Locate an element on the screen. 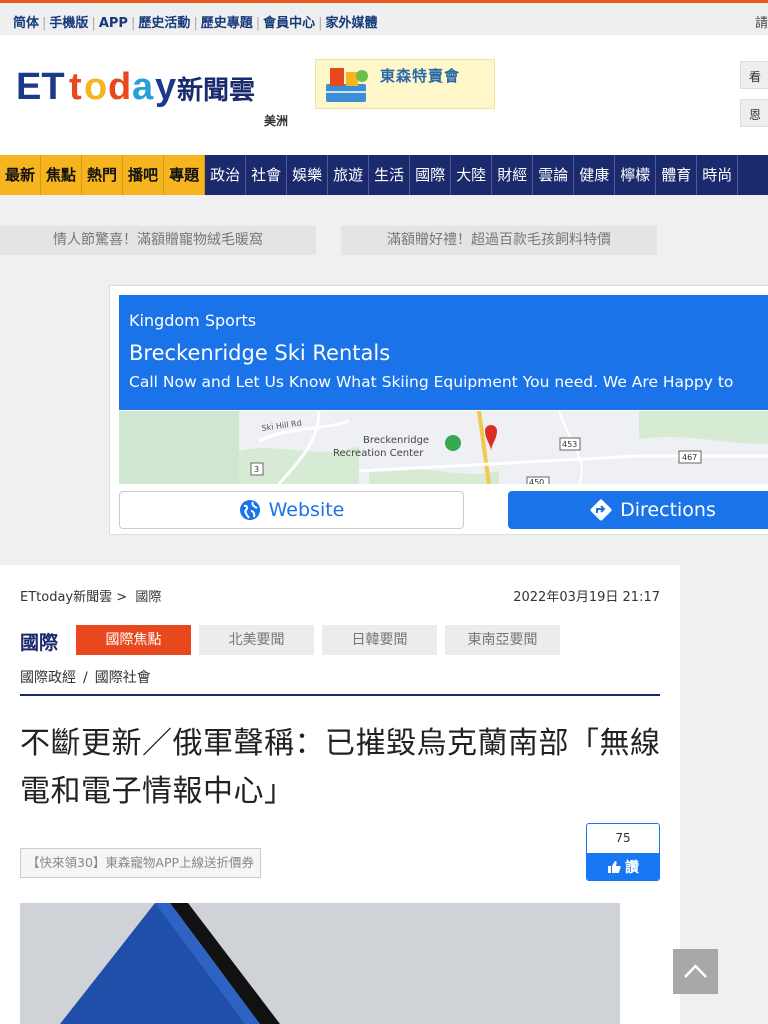 Image resolution: width=768 pixels, height=1024 pixels. ad-directions-button: Directions is located at coordinates (638, 510).